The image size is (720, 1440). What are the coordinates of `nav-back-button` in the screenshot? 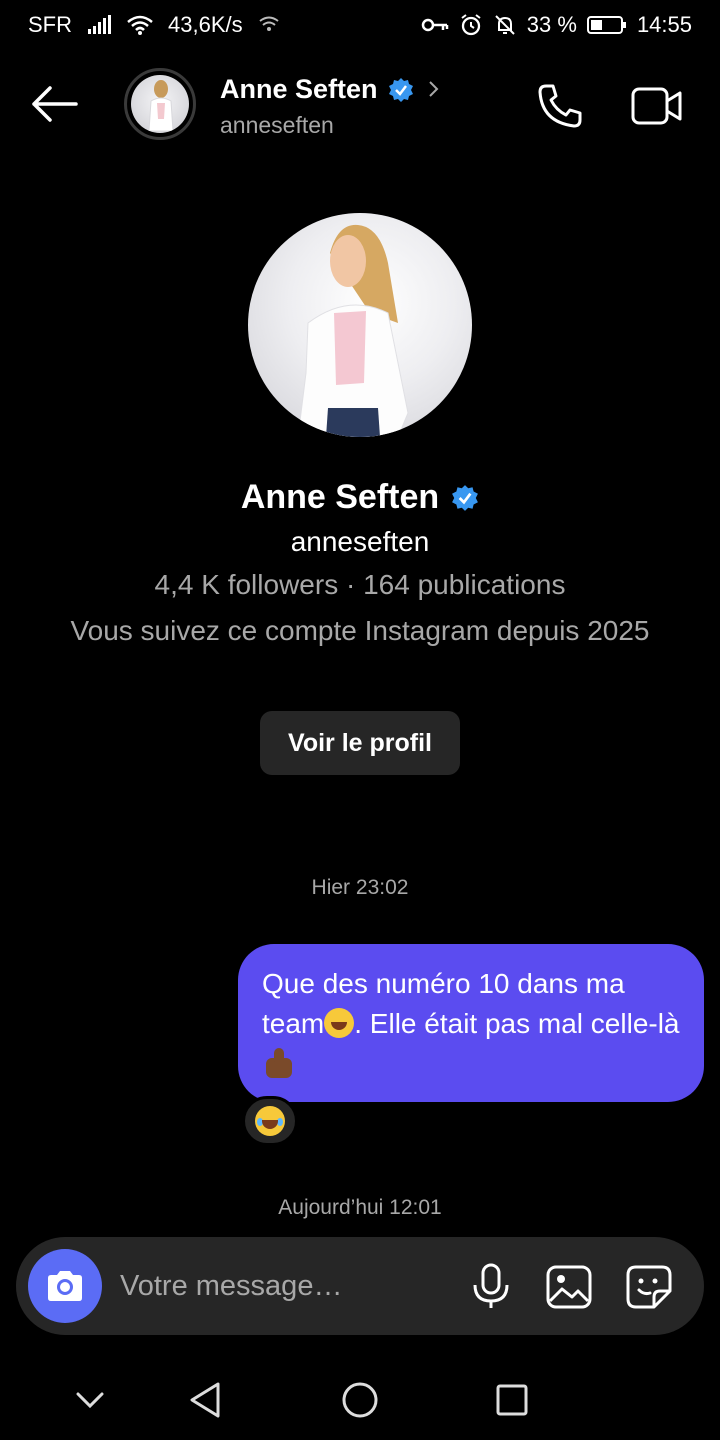 It's located at (206, 1400).